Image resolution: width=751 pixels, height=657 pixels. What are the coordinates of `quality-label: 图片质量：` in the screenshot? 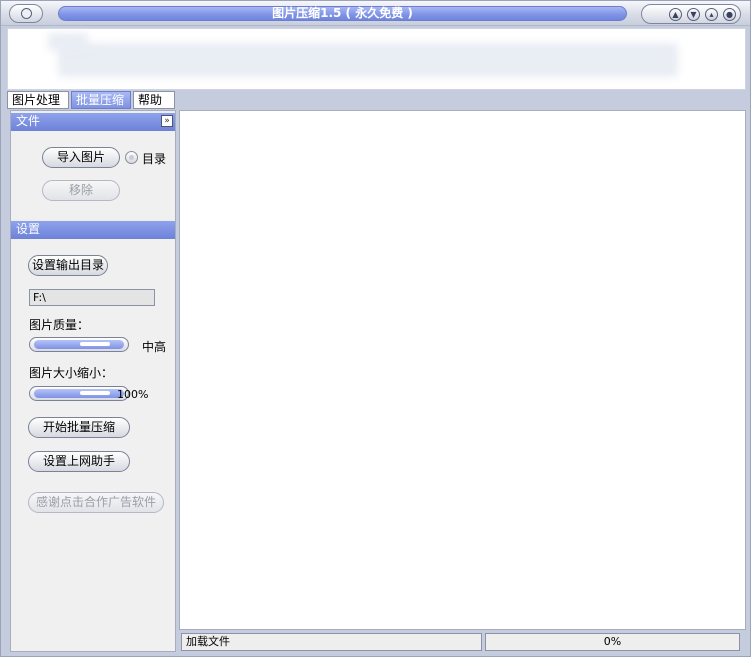 It's located at (59, 325).